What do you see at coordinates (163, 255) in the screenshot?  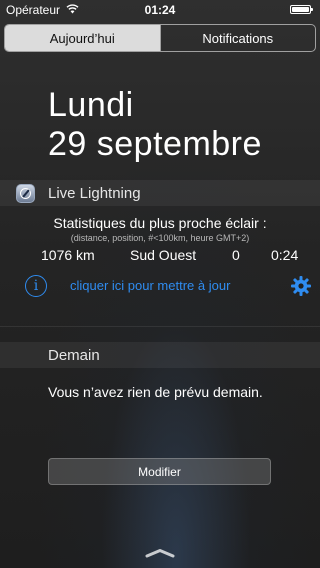 I see `stat-position: Sud Ouest` at bounding box center [163, 255].